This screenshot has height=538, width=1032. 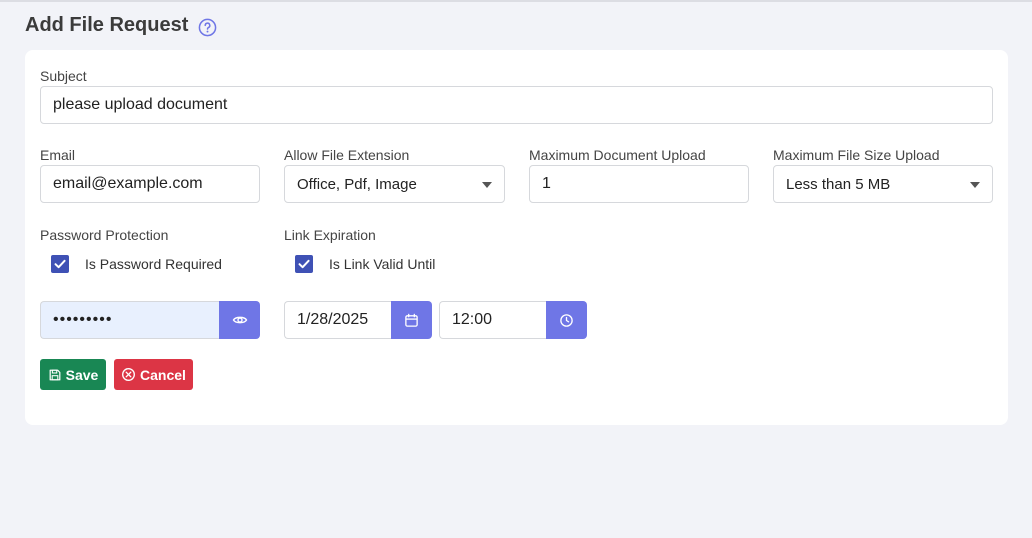 I want to click on toggle-password-button, so click(x=239, y=320).